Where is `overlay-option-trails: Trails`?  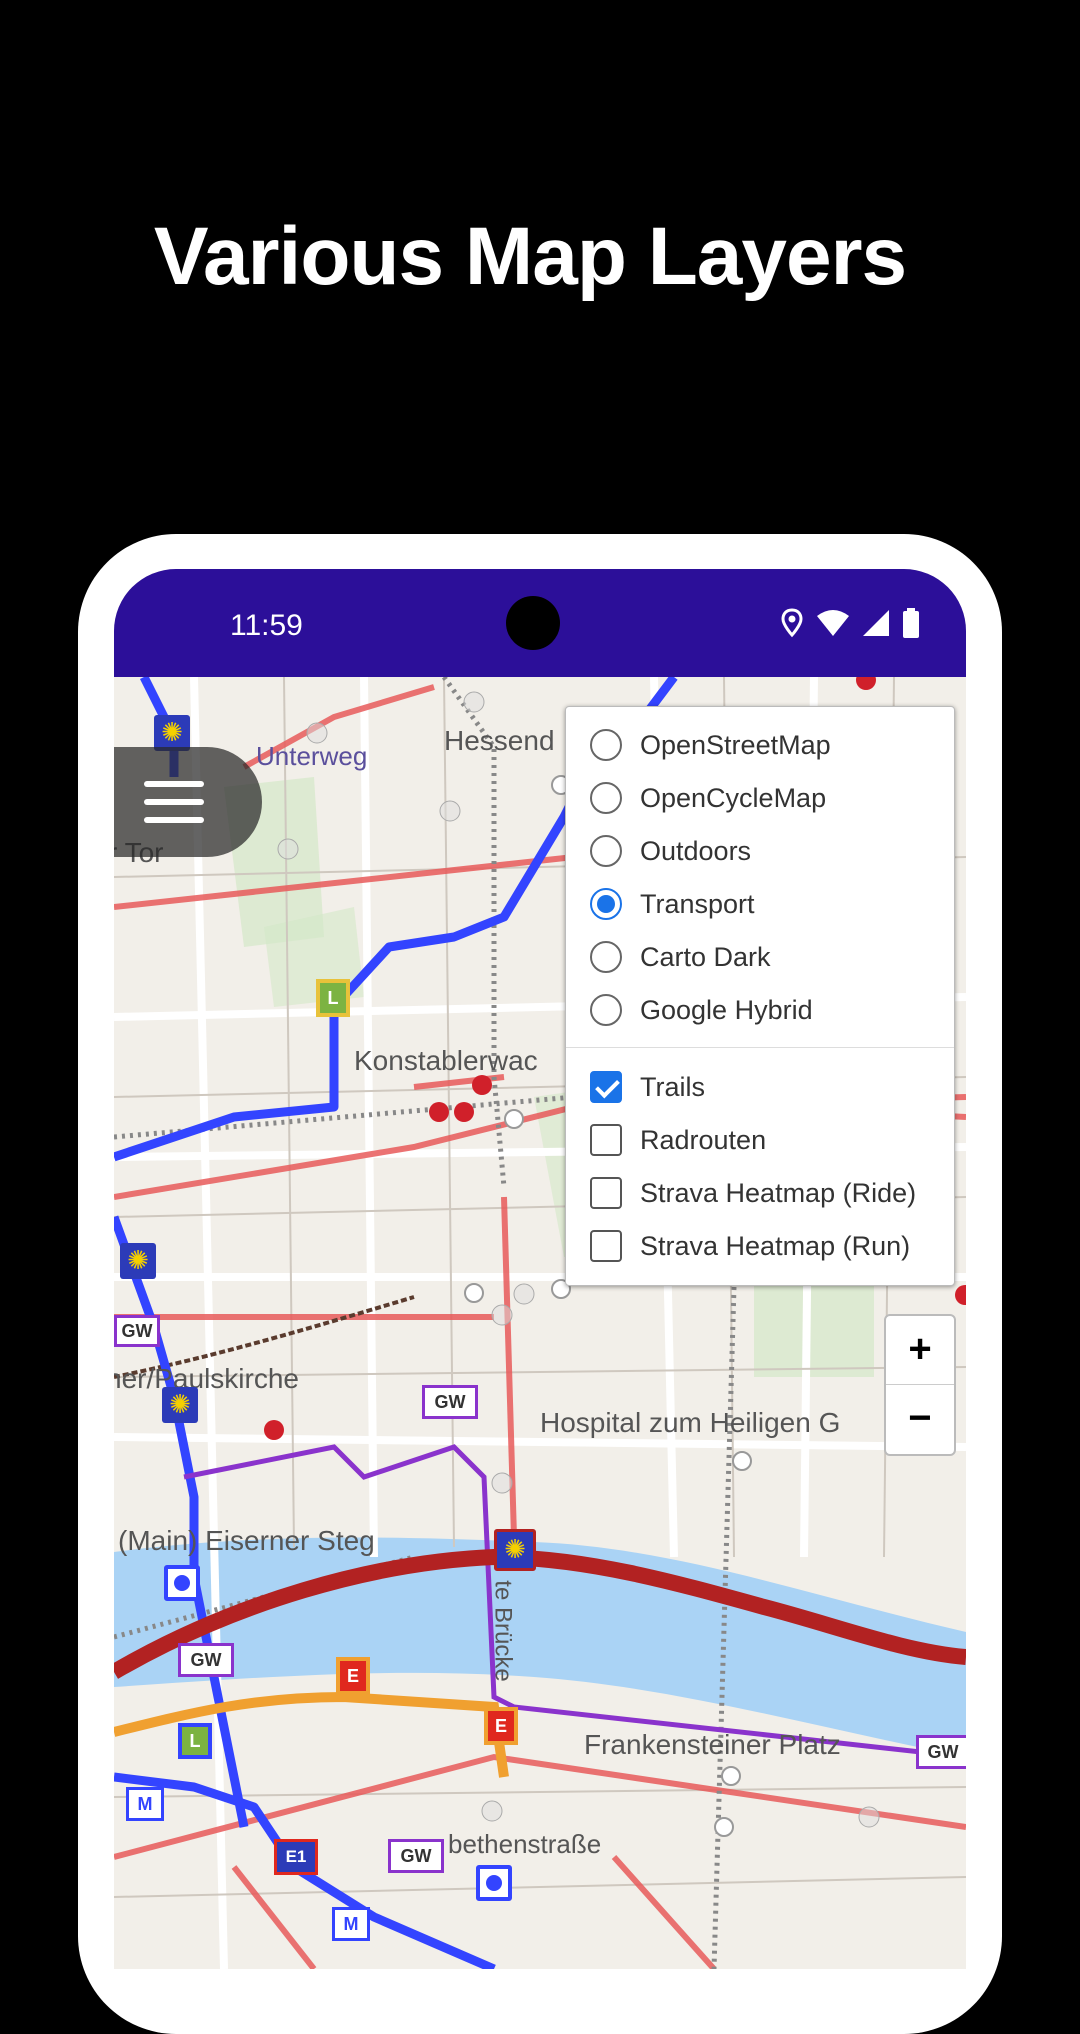
overlay-option-trails: Trails is located at coordinates (647, 1087).